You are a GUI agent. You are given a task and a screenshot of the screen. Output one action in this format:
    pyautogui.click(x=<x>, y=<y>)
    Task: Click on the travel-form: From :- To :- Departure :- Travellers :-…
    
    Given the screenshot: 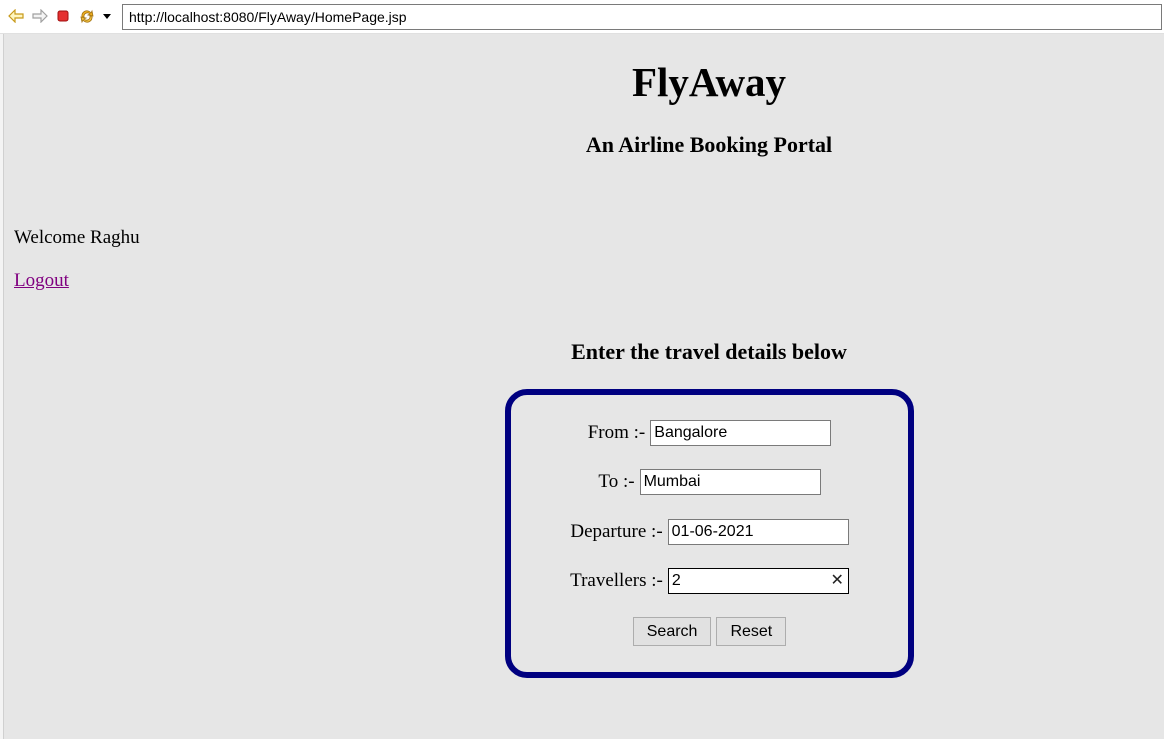 What is the action you would take?
    pyautogui.click(x=709, y=533)
    